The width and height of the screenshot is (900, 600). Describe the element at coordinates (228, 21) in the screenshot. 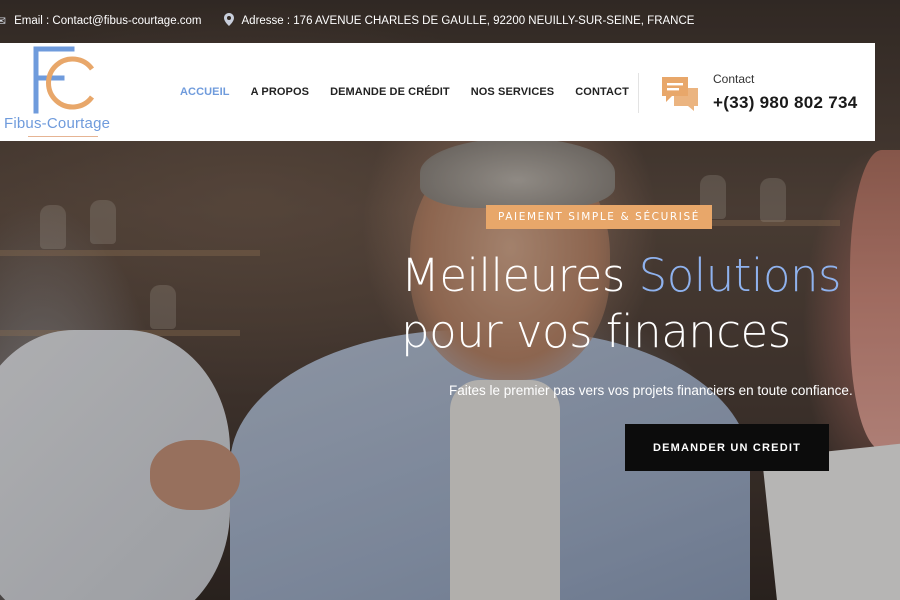

I see `location-pin-icon` at that location.